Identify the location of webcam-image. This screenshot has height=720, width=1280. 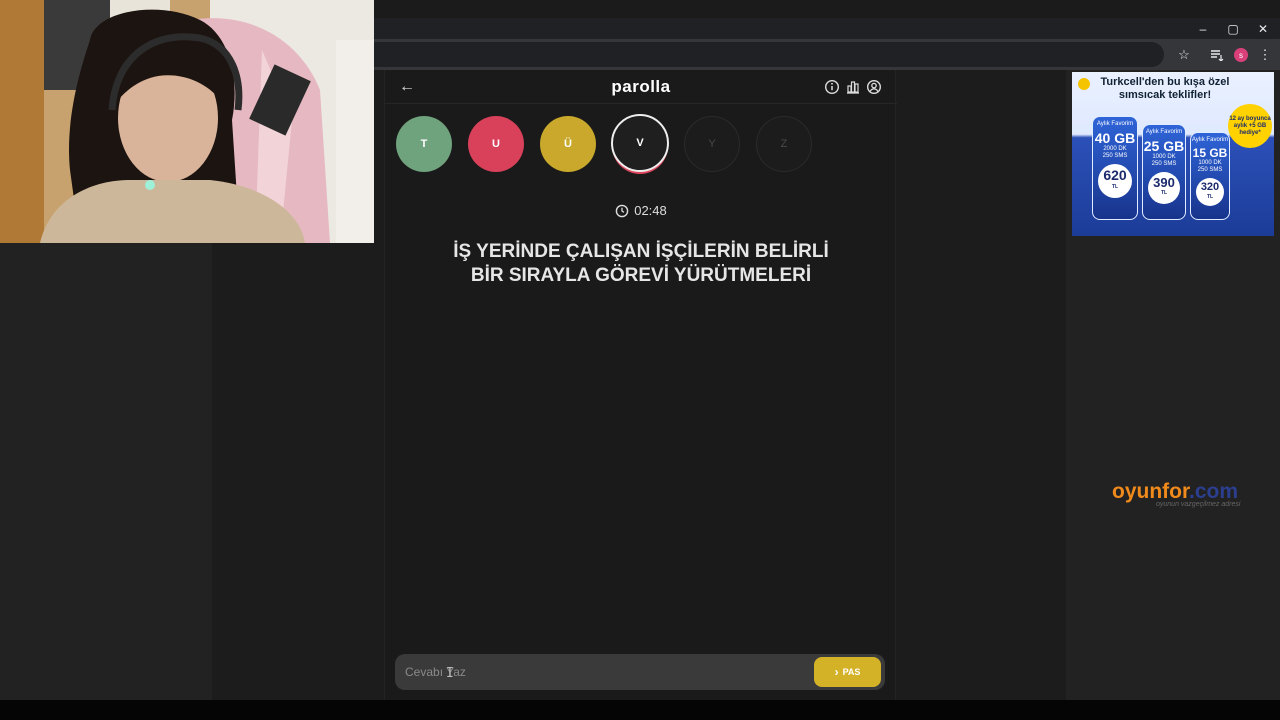
(187, 121).